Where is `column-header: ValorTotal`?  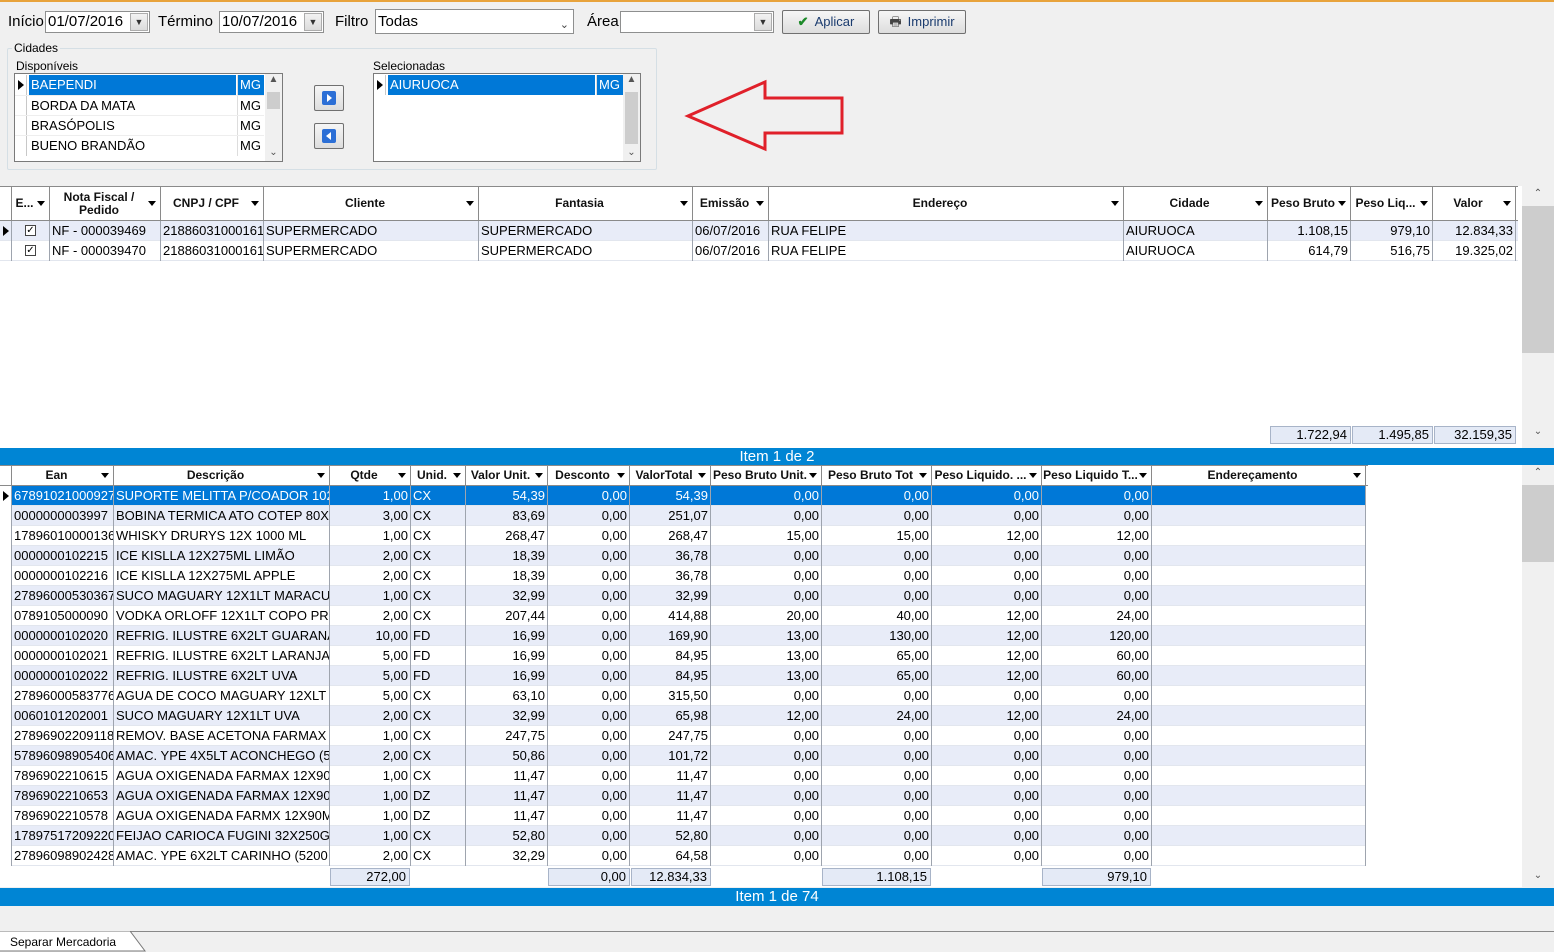
column-header: ValorTotal is located at coordinates (670, 475).